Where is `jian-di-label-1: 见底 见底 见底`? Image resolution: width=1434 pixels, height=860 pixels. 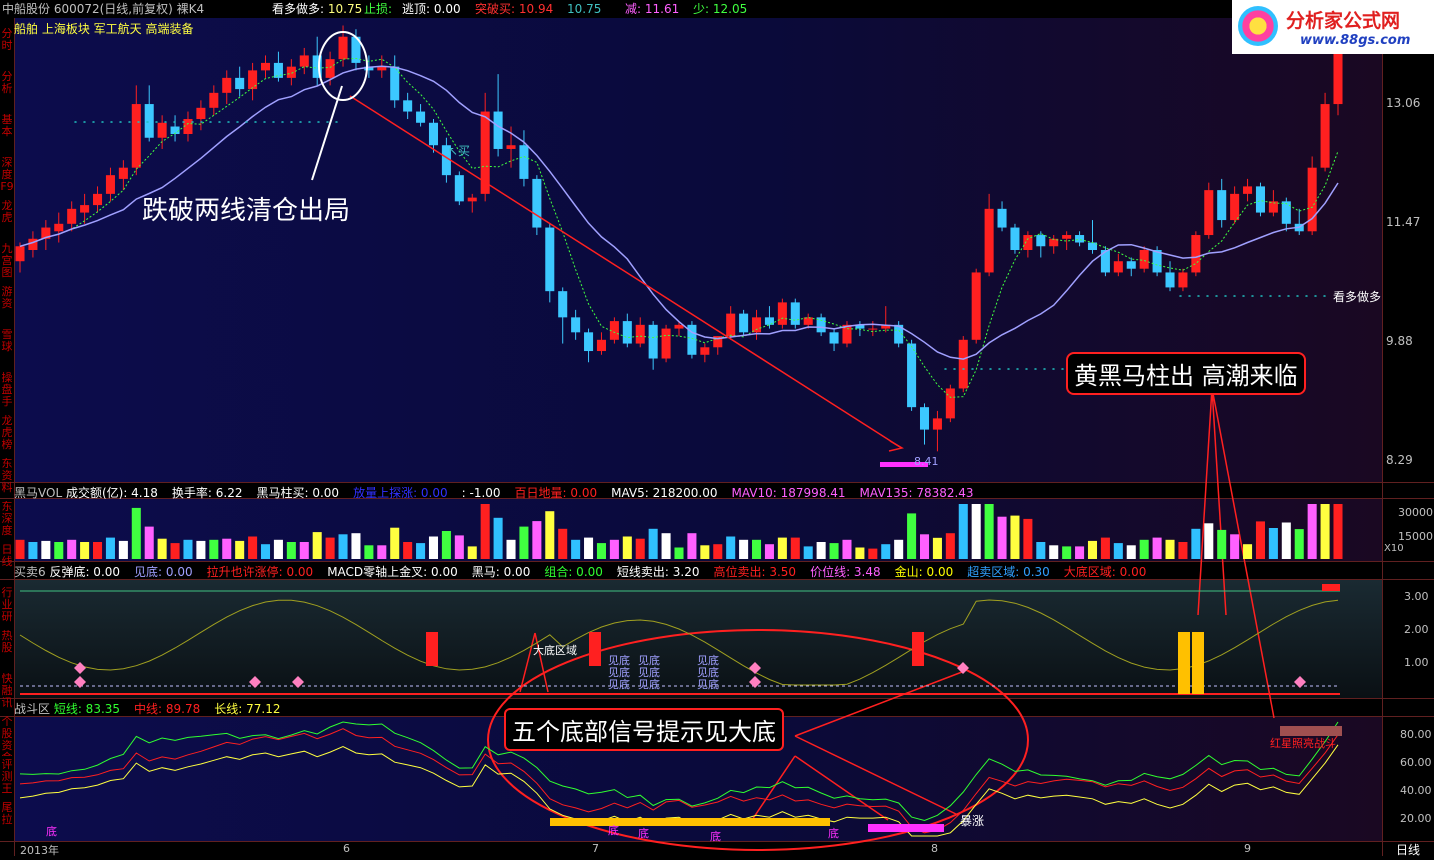 jian-di-label-1: 见底 见底 见底 is located at coordinates (619, 672).